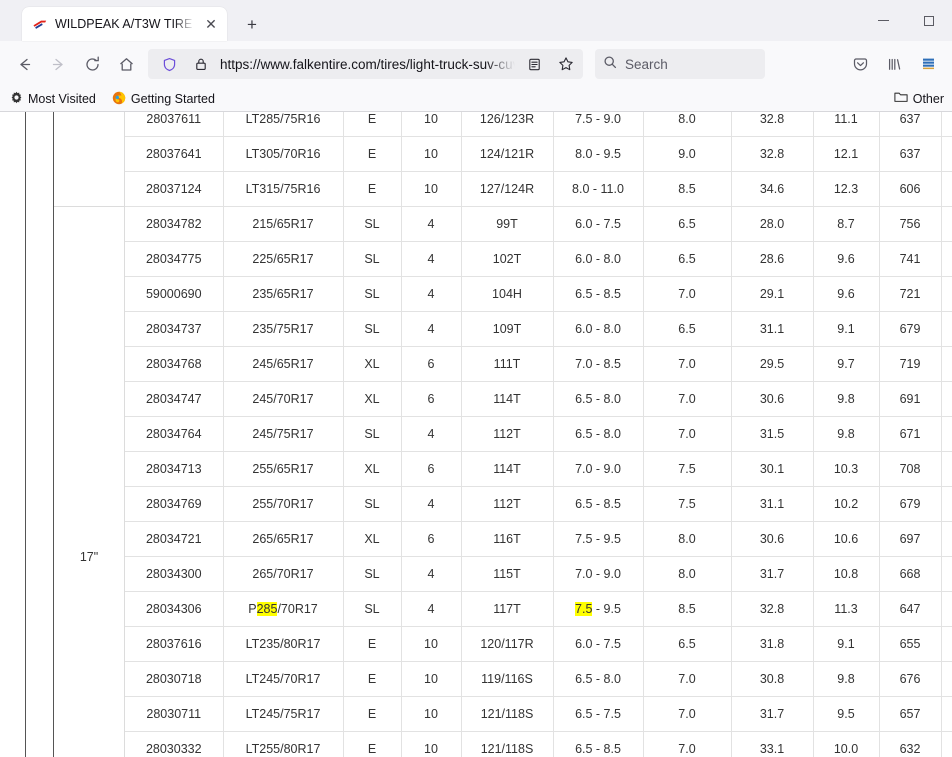 The height and width of the screenshot is (757, 952). Describe the element at coordinates (124, 24) in the screenshot. I see `browser-tab: WILDPEAK A/T3W TIRE | Falken ✕` at that location.